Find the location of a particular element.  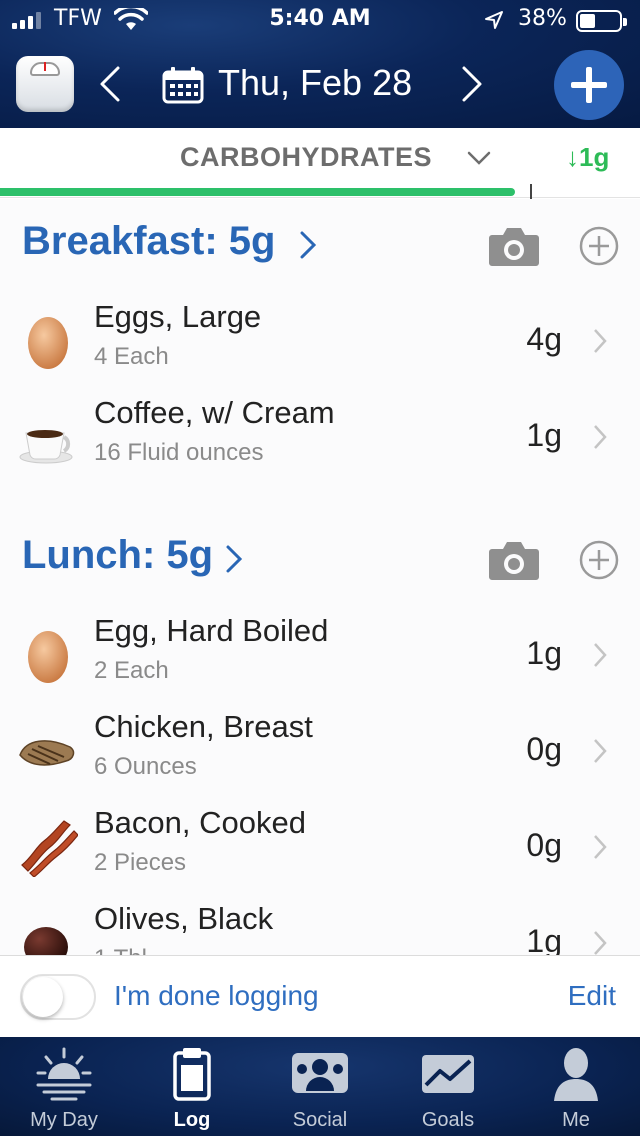

sunrise-icon is located at coordinates (64, 1074).